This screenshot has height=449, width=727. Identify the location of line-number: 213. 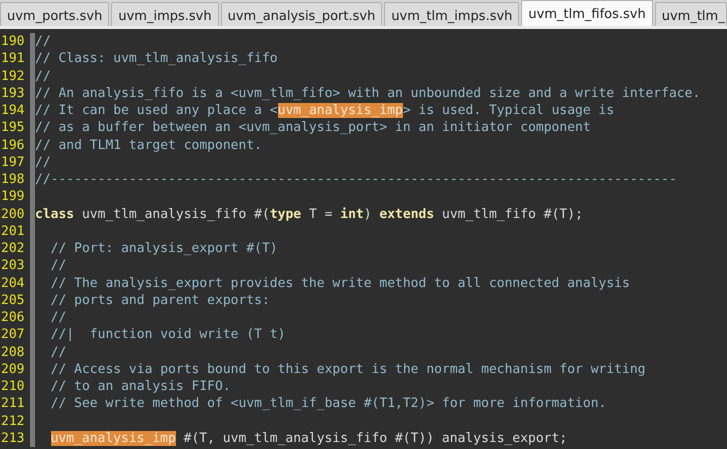
(13, 438).